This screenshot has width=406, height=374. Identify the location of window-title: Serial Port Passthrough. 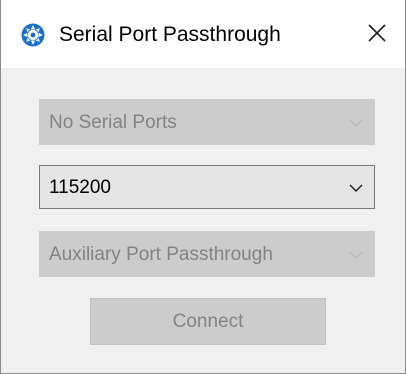
(170, 34).